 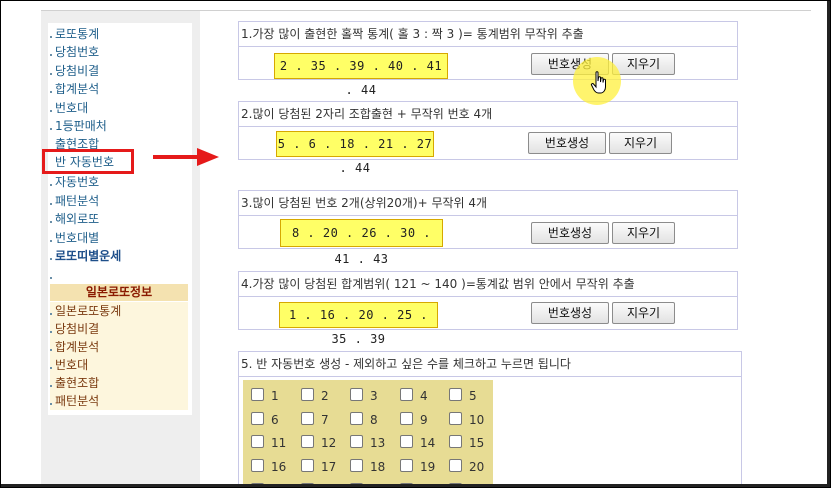 What do you see at coordinates (68, 365) in the screenshot?
I see `japan-item-range: 번호대` at bounding box center [68, 365].